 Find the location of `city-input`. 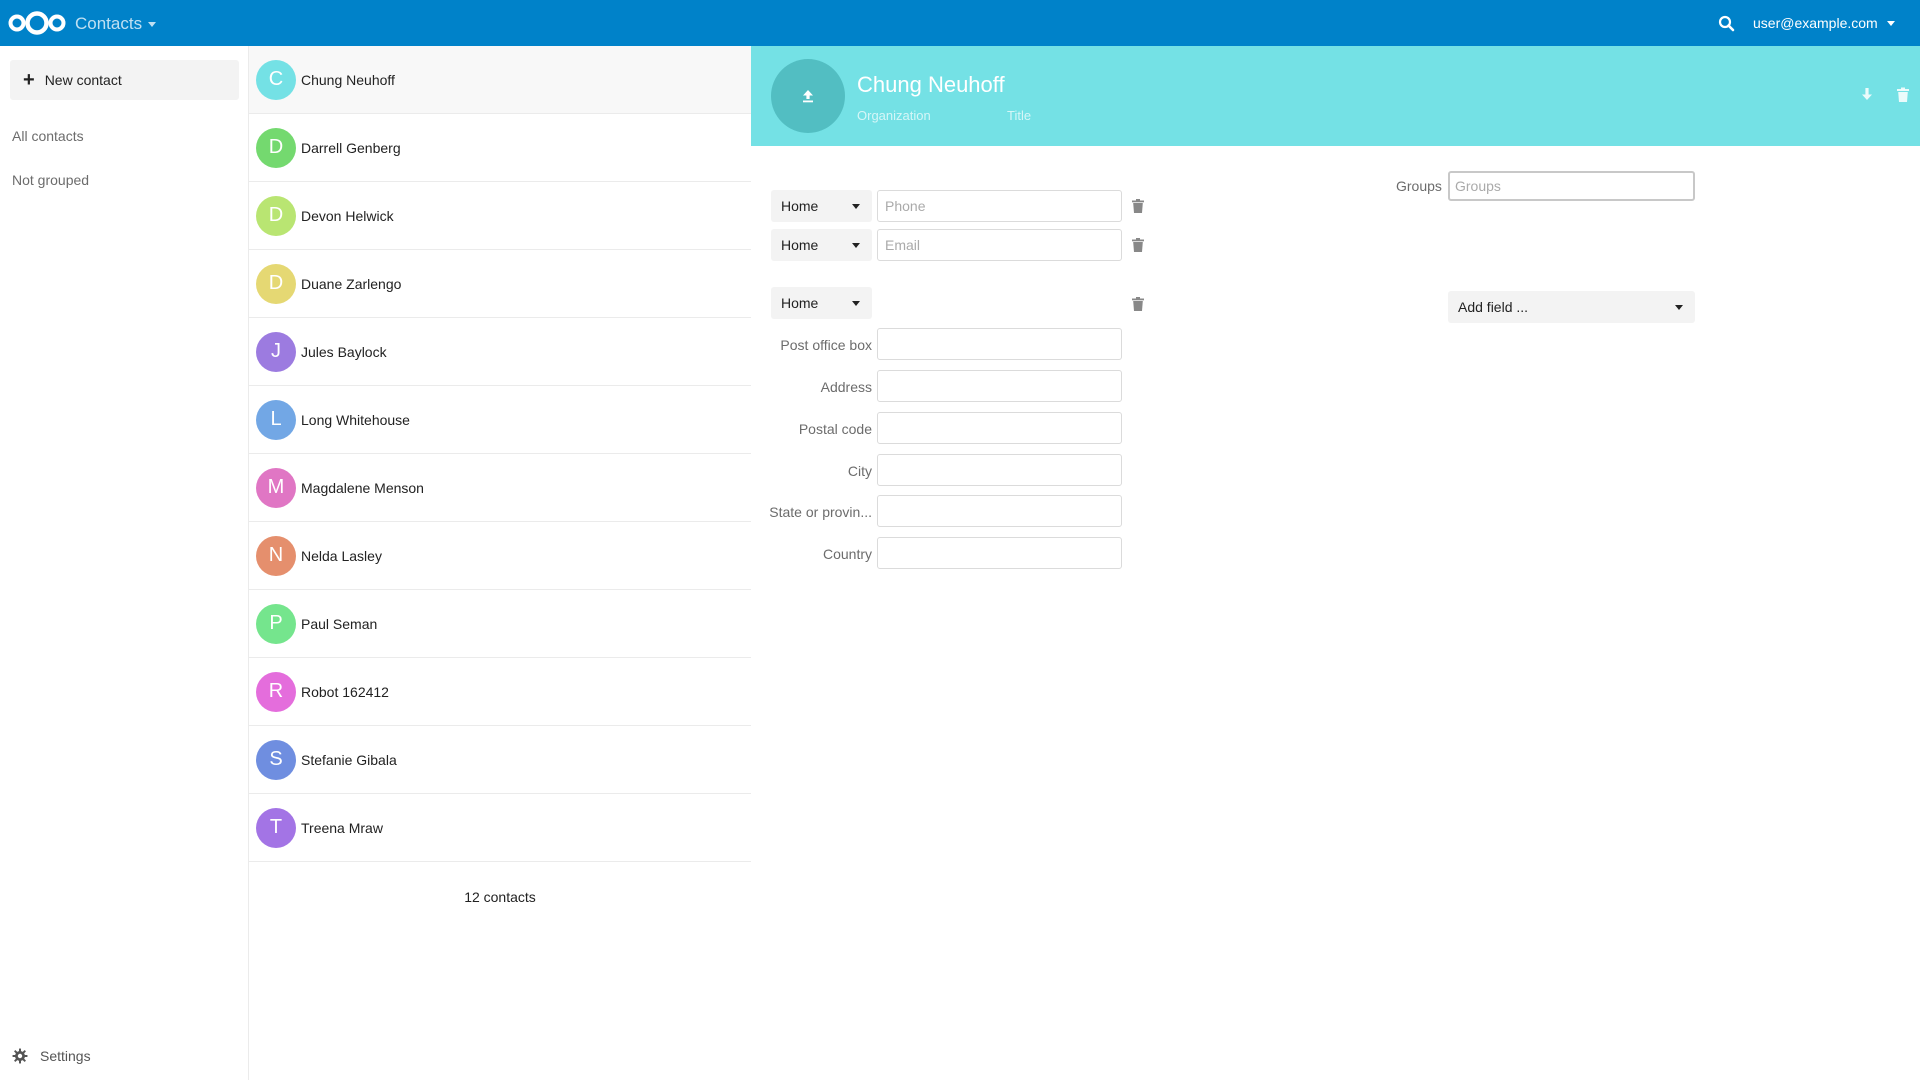

city-input is located at coordinates (999, 470).